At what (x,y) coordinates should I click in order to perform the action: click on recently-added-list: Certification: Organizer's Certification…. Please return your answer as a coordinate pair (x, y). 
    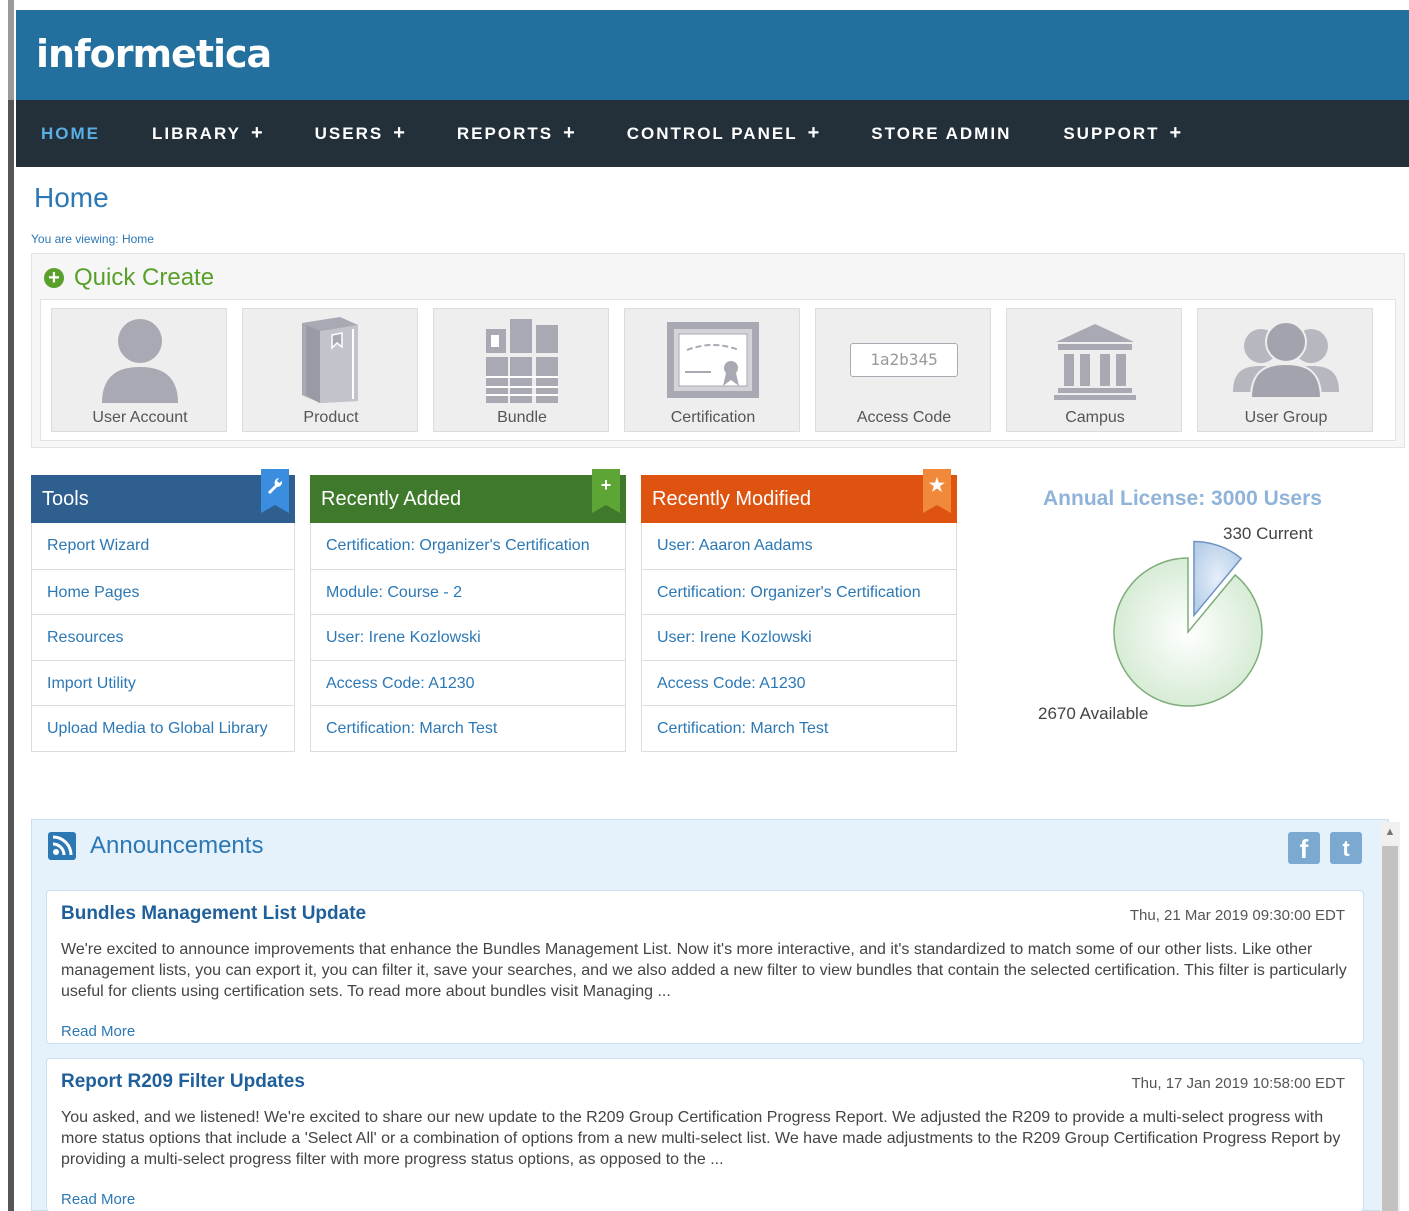
    Looking at the image, I should click on (468, 637).